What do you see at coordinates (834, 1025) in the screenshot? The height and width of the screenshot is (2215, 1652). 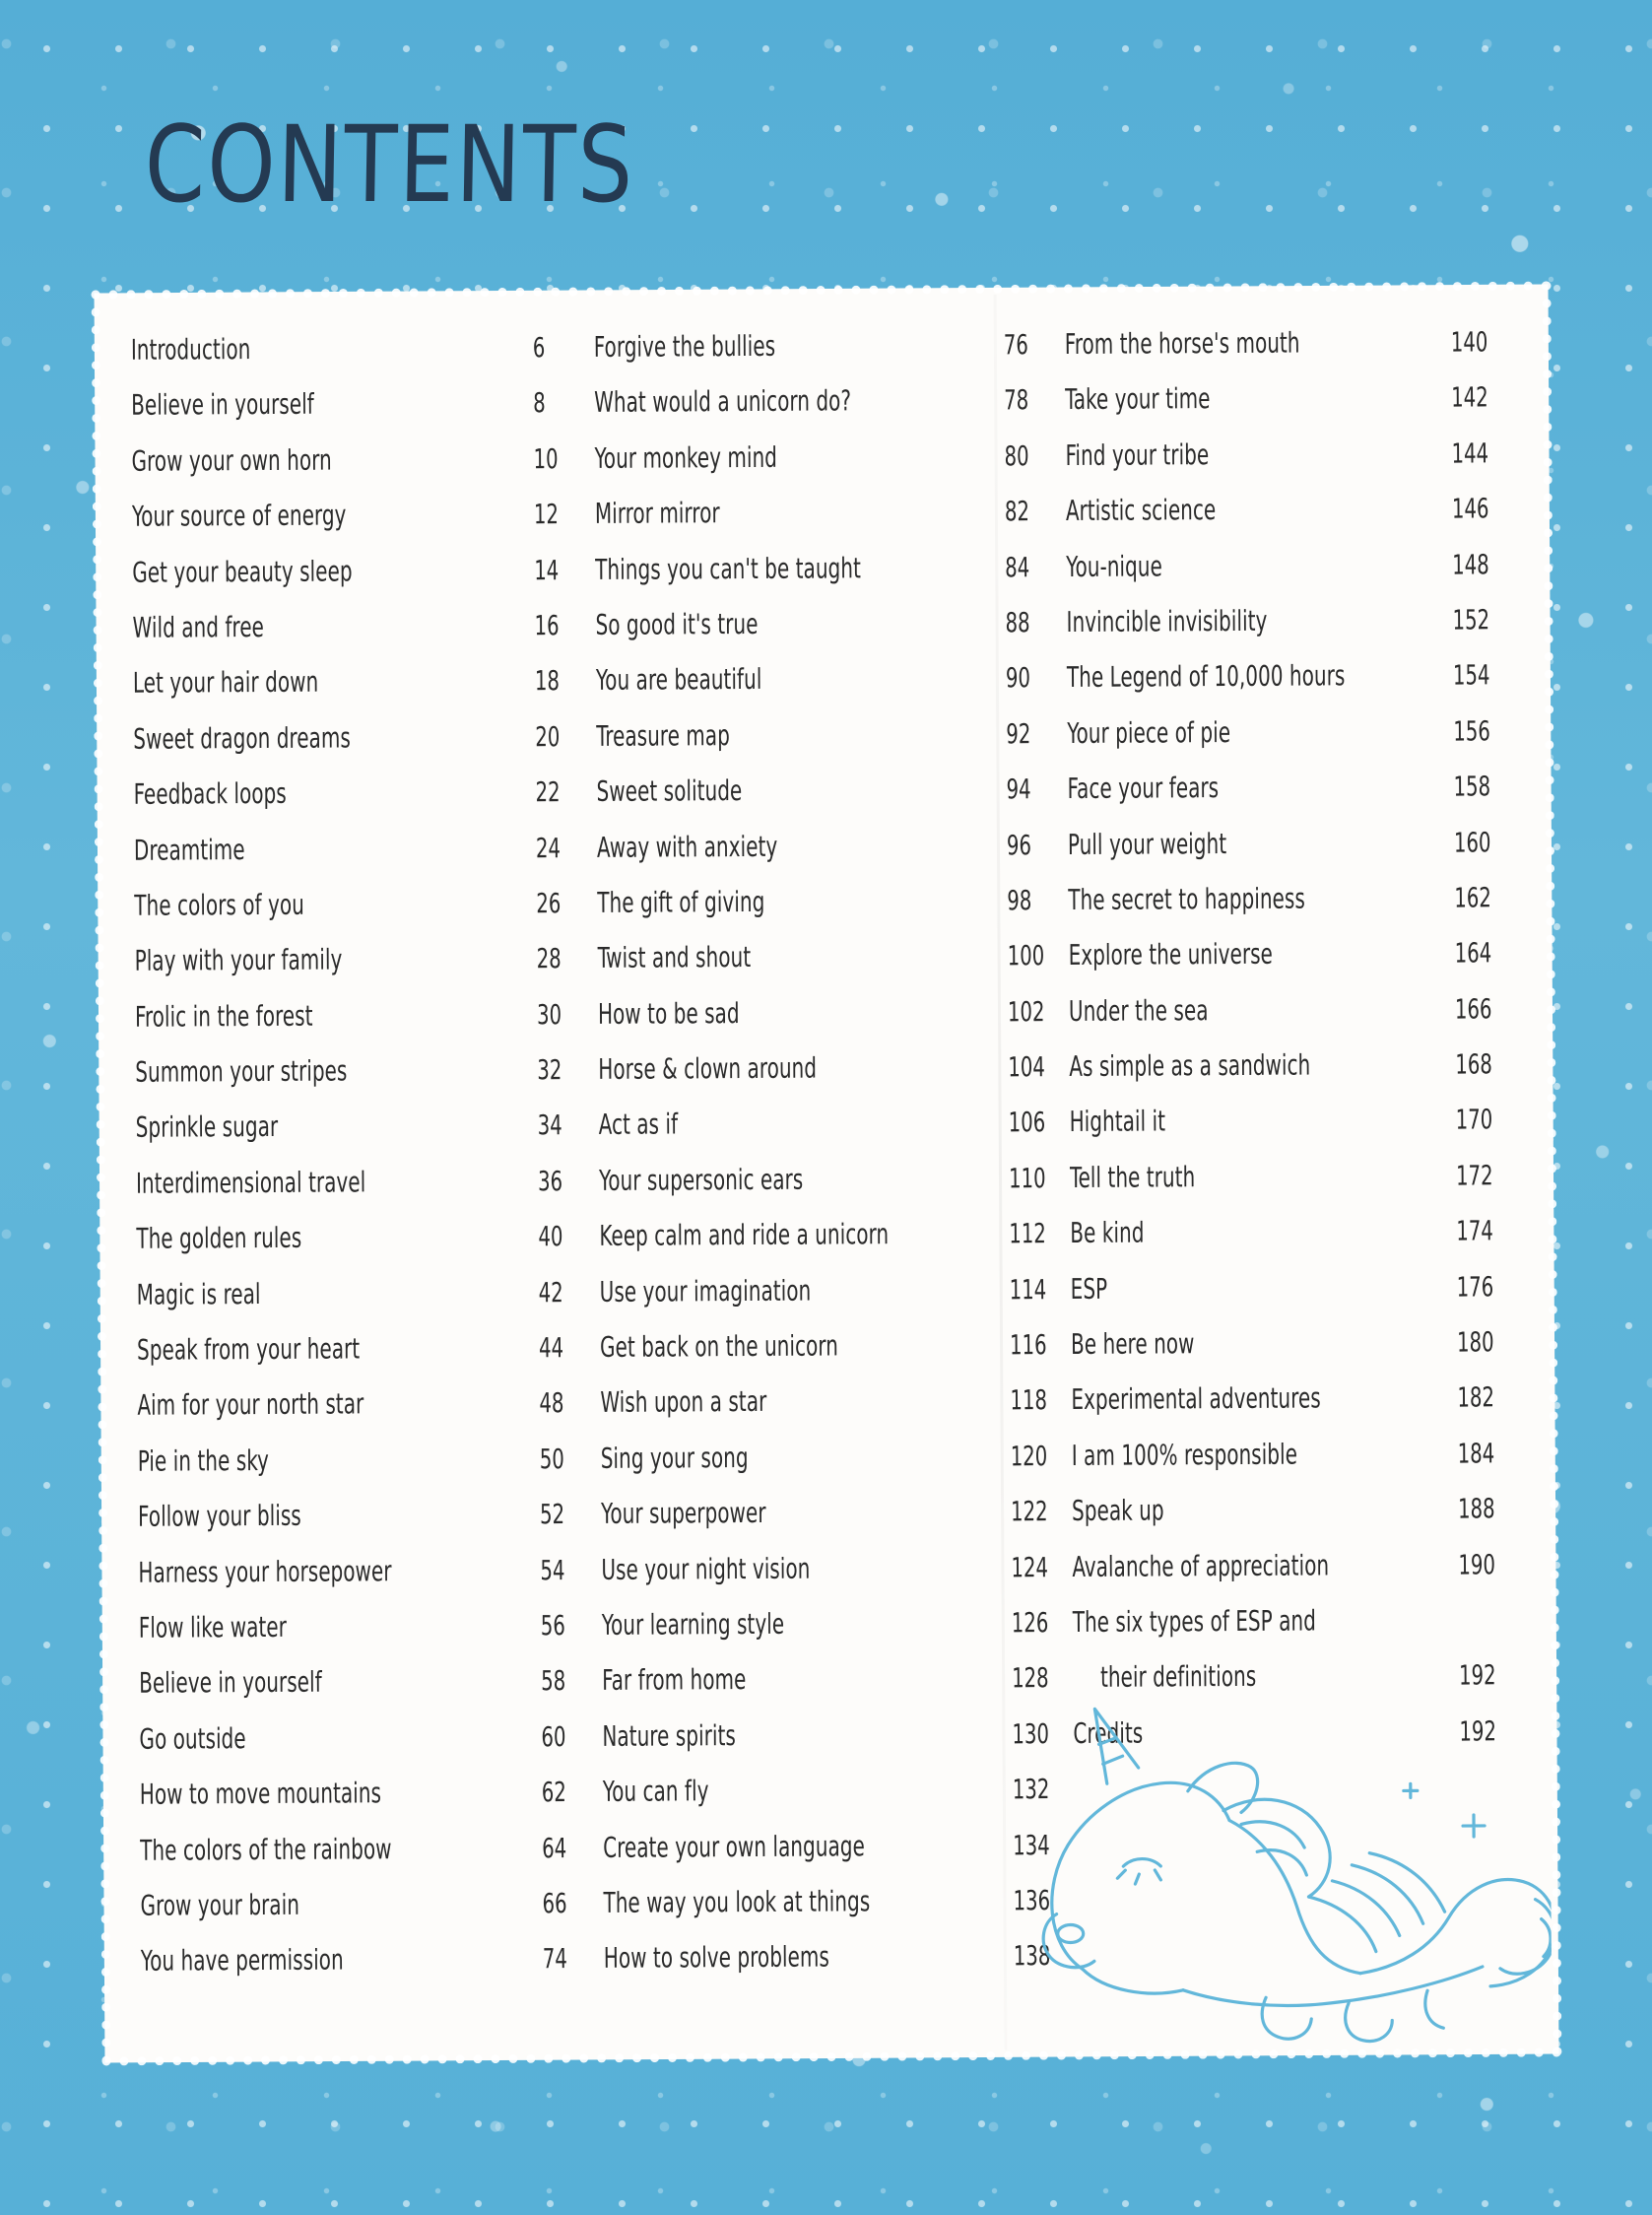 I see `toc-entry: How to be sad 102` at bounding box center [834, 1025].